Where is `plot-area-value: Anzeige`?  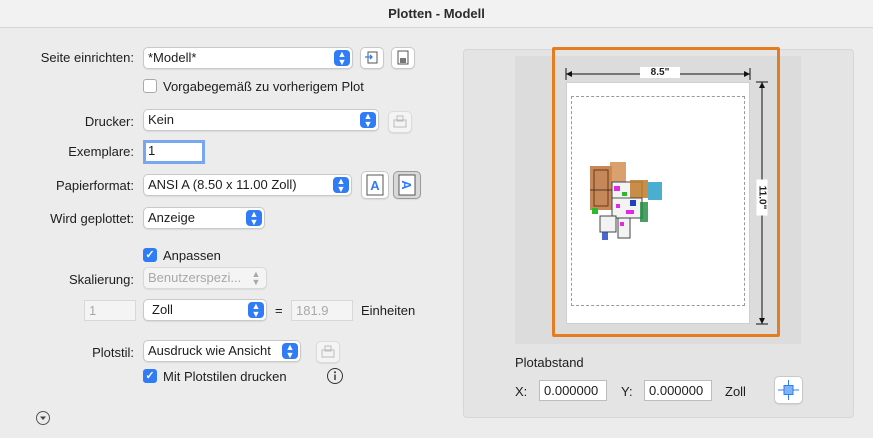
plot-area-value: Anzeige is located at coordinates (171, 217).